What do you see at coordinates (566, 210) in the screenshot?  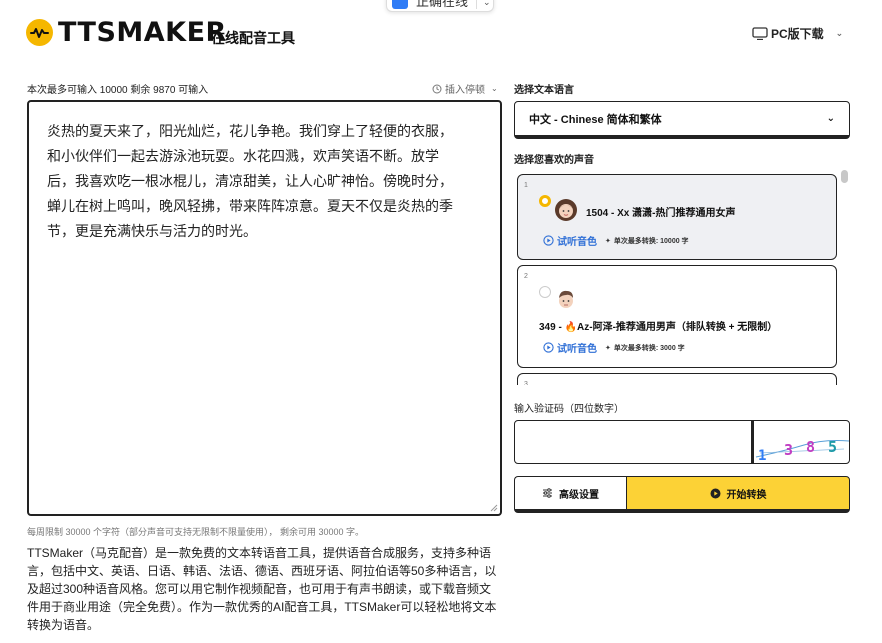 I see `female-avatar-icon` at bounding box center [566, 210].